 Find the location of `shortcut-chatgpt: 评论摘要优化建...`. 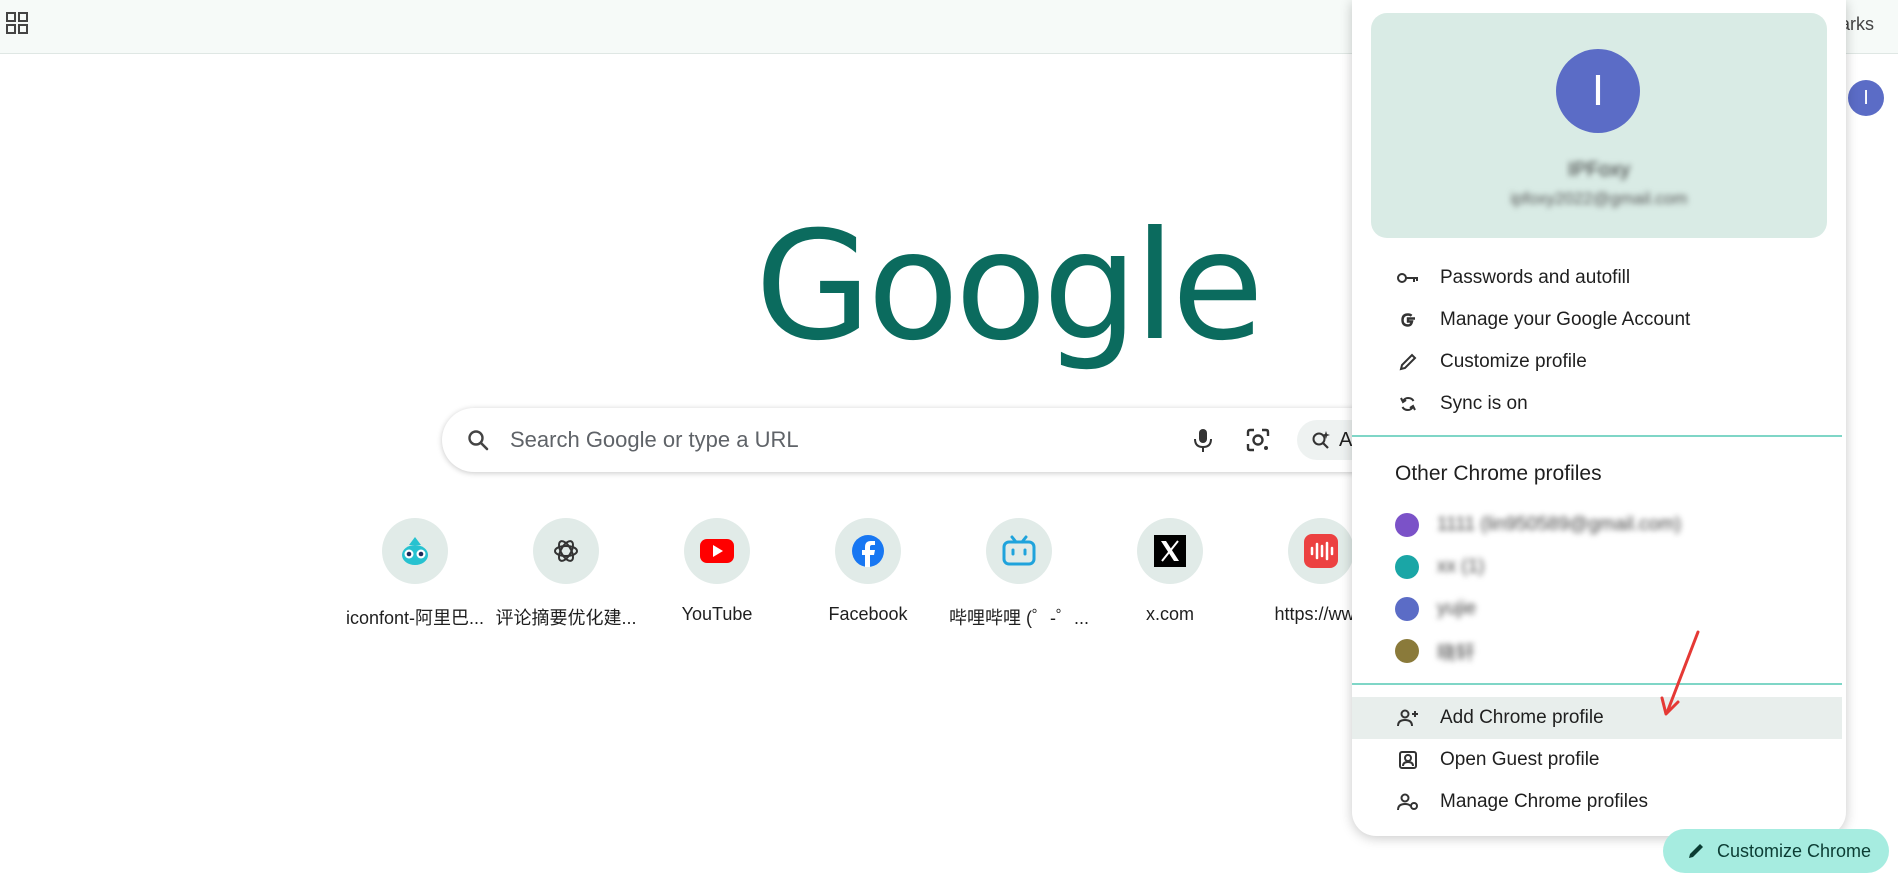

shortcut-chatgpt: 评论摘要优化建... is located at coordinates (566, 574).